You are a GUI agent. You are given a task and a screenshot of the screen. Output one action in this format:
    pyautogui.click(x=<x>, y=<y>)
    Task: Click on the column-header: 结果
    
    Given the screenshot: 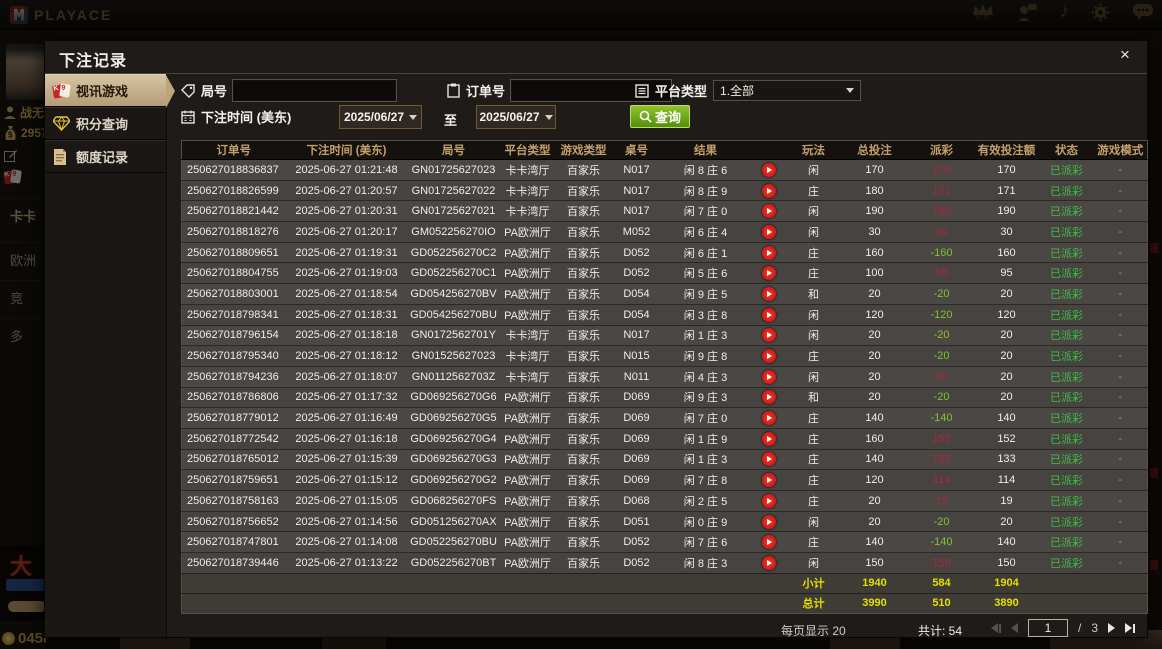 What is the action you would take?
    pyautogui.click(x=705, y=150)
    